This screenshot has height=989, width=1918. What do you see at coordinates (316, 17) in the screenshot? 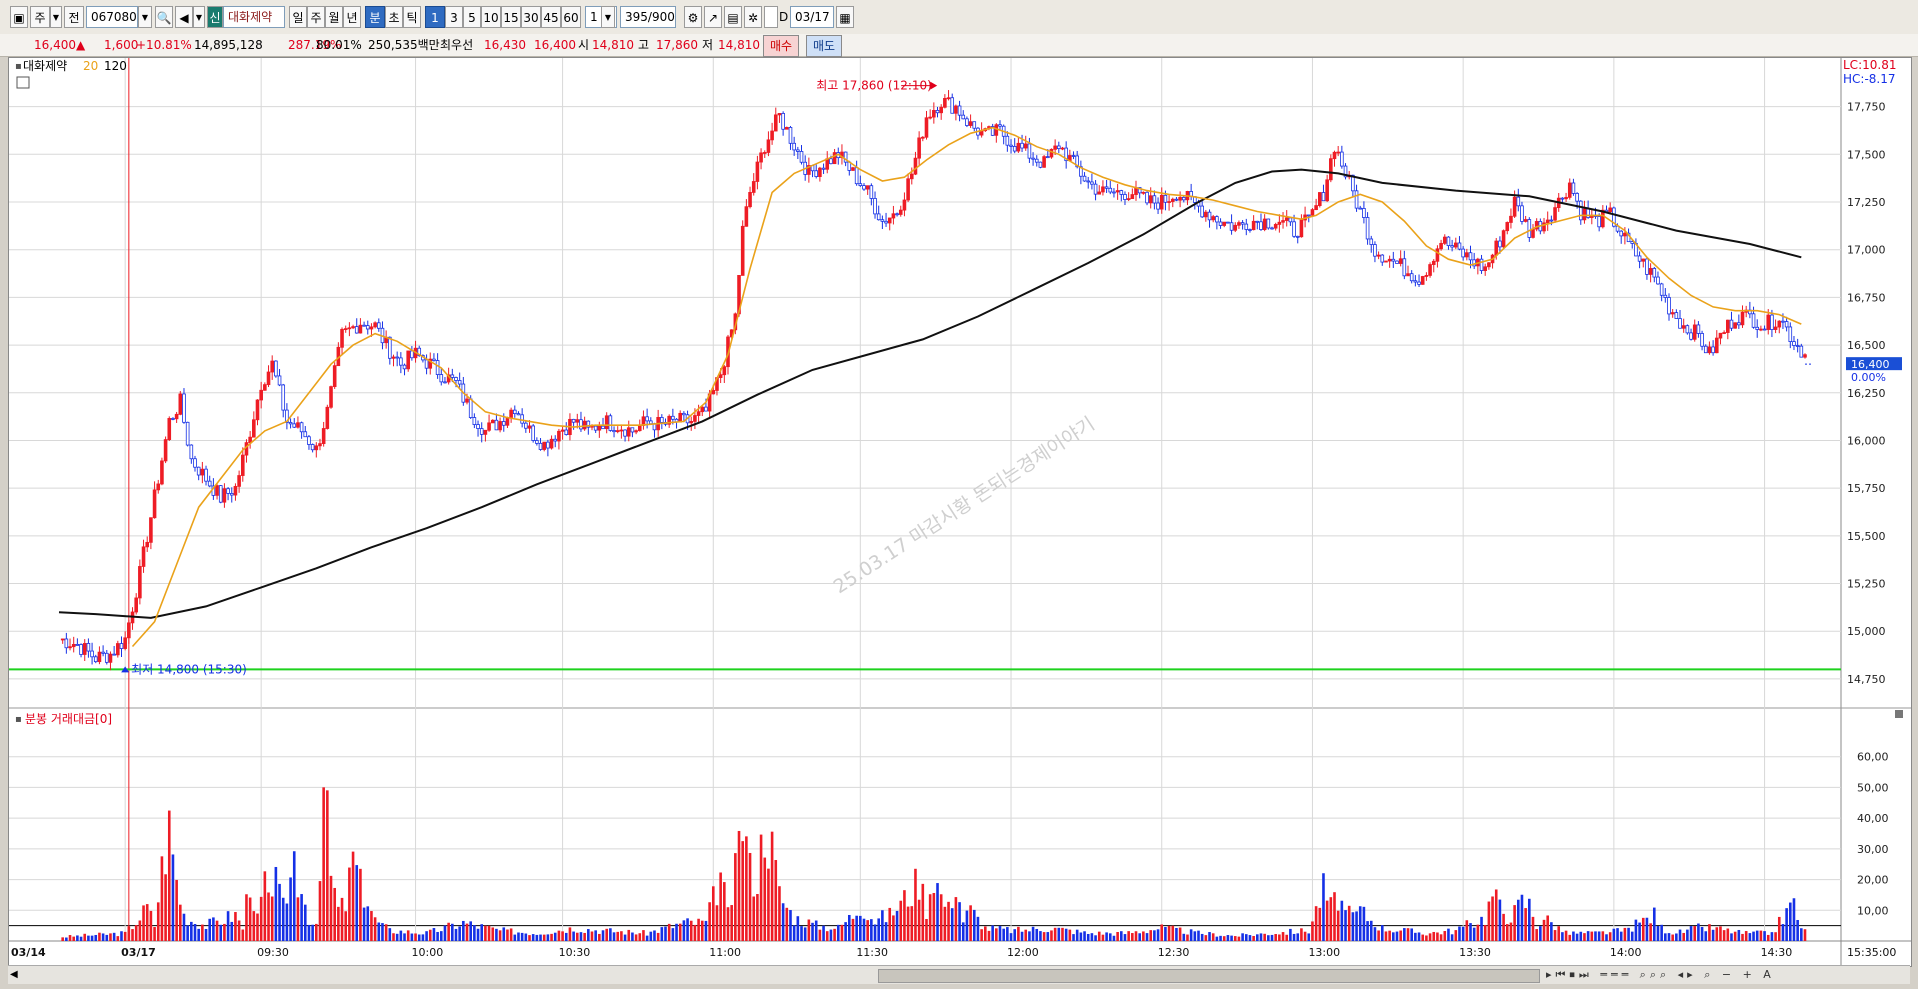
I see `period-week: 주` at bounding box center [316, 17].